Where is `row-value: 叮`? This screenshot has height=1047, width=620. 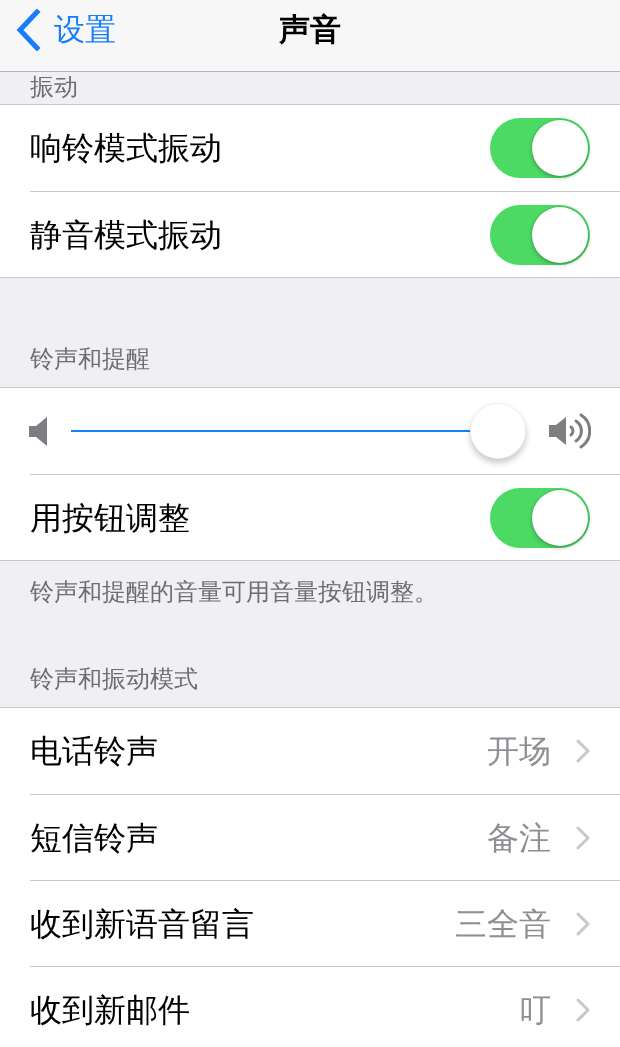 row-value: 叮 is located at coordinates (535, 1010).